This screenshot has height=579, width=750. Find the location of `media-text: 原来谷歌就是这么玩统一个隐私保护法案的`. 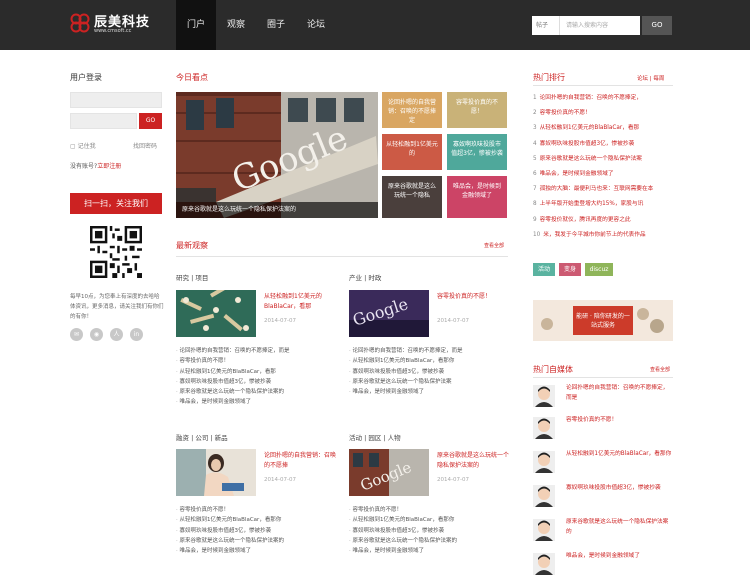

media-text: 原来谷歌就是这么玩统一个隐私保护法案的 is located at coordinates (617, 527).